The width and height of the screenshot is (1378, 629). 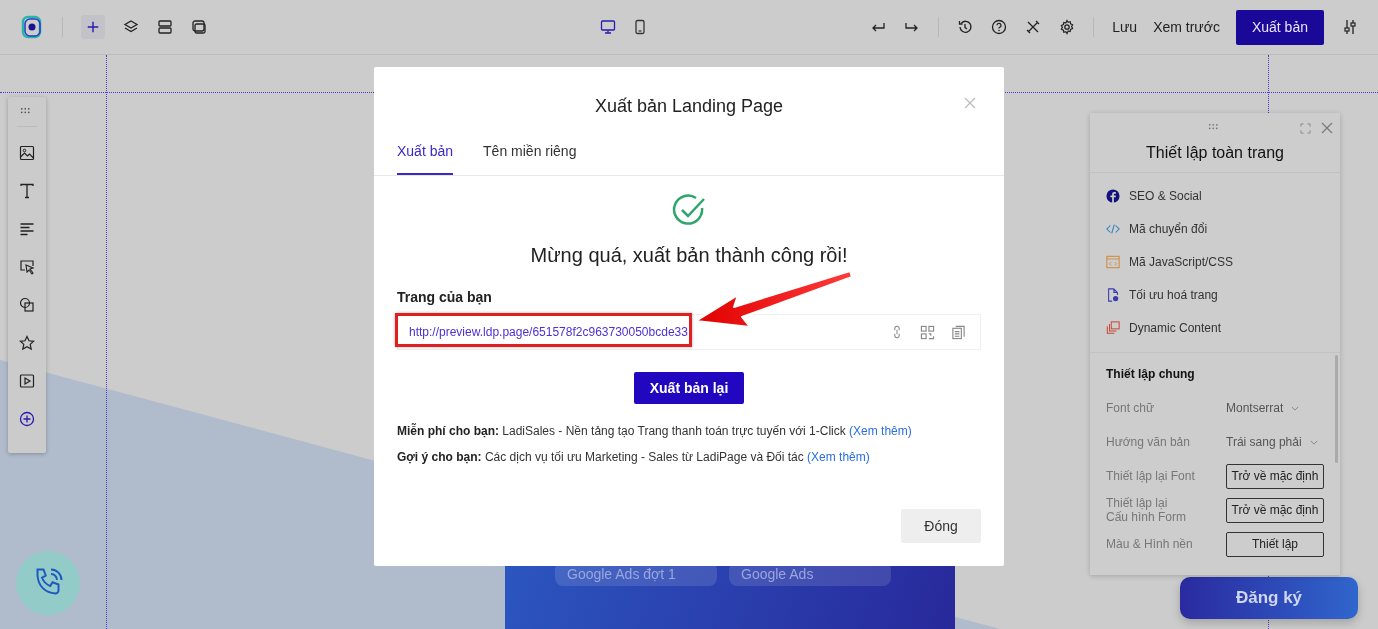 I want to click on menu-item: Mã chuyển đổi, so click(x=1223, y=228).